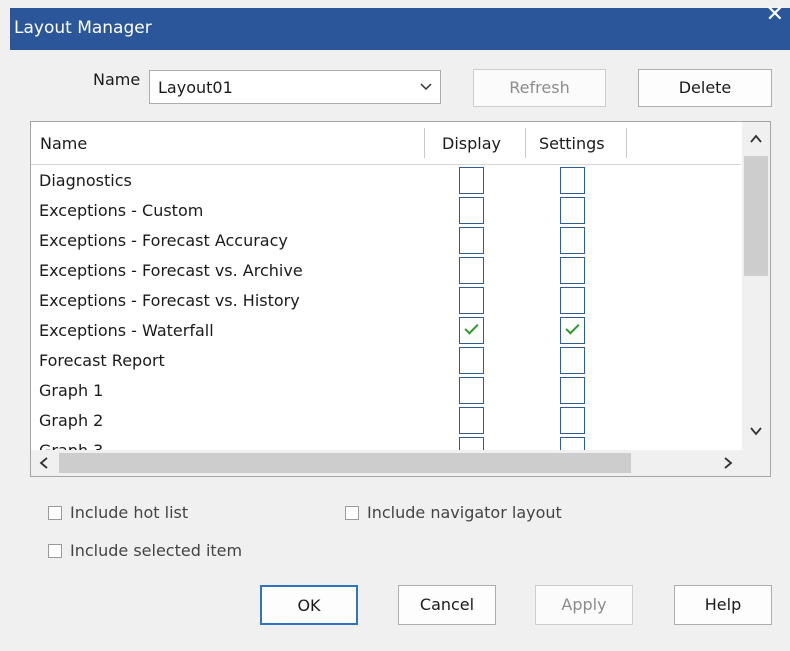 Image resolution: width=790 pixels, height=651 pixels. Describe the element at coordinates (447, 605) in the screenshot. I see `cancel-button: Cancel` at that location.